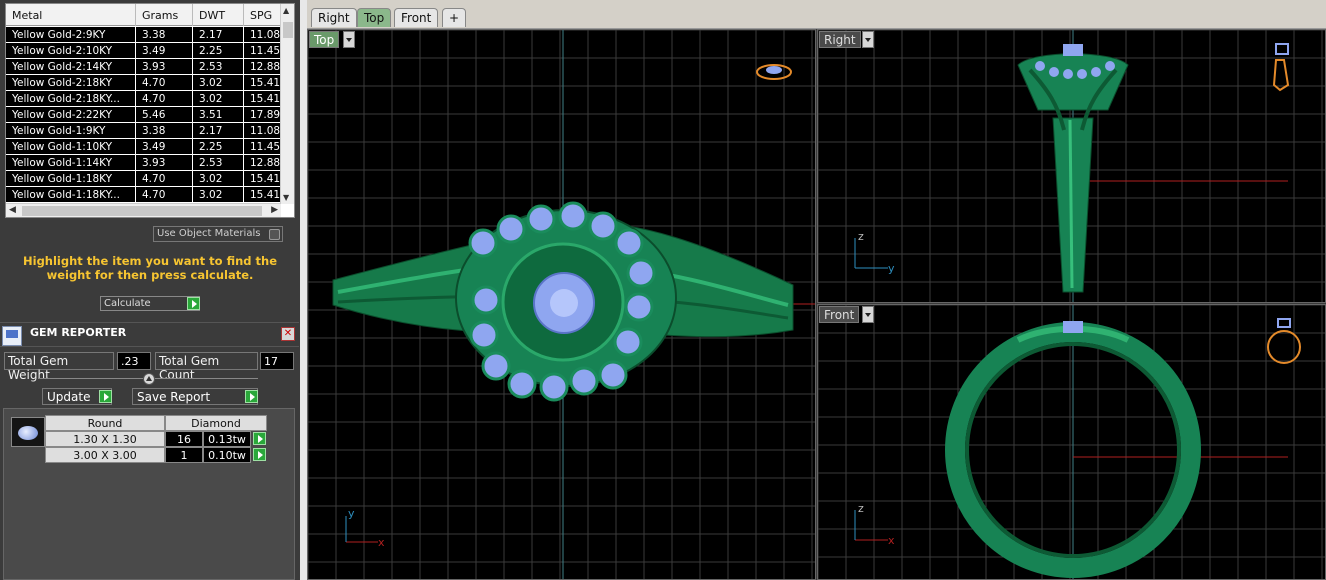 This screenshot has width=1326, height=580. Describe the element at coordinates (288, 30) in the screenshot. I see `scroll-thumb` at that location.